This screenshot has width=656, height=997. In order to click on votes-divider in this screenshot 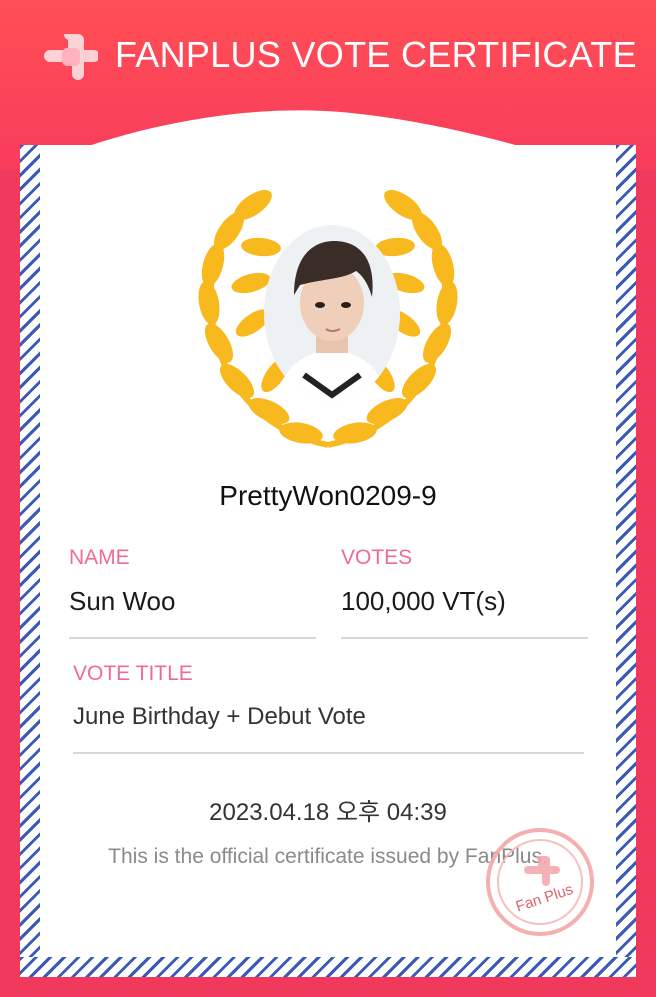, I will do `click(464, 638)`.